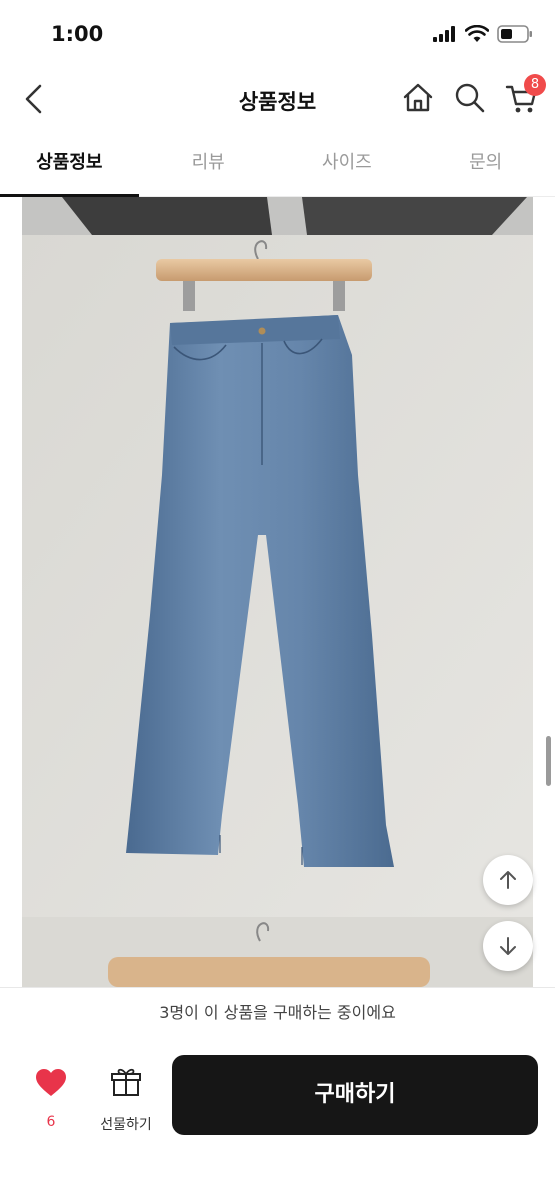 This screenshot has height=1200, width=555. I want to click on like-count: 6, so click(51, 1122).